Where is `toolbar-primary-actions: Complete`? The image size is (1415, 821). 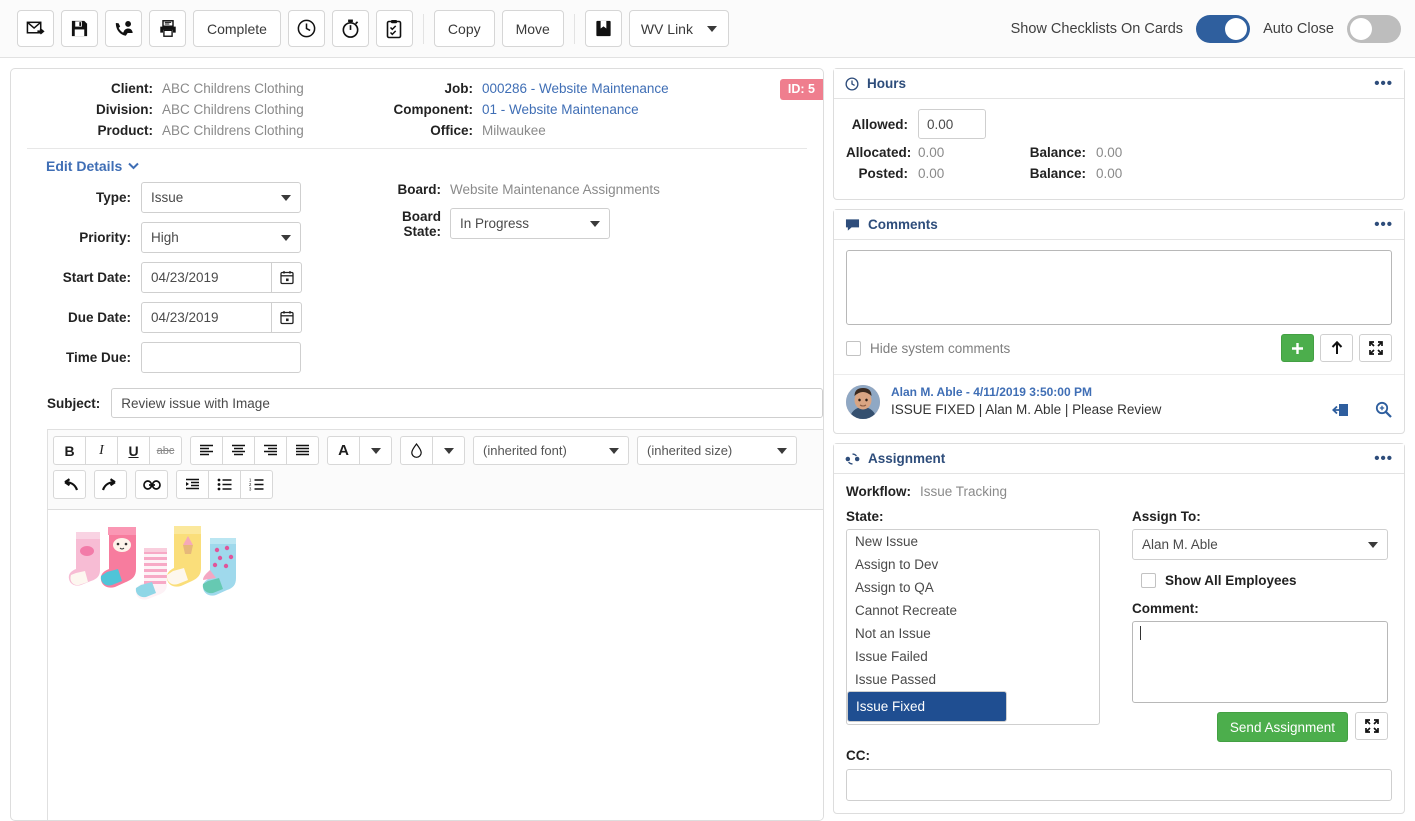
toolbar-primary-actions: Complete is located at coordinates (215, 28).